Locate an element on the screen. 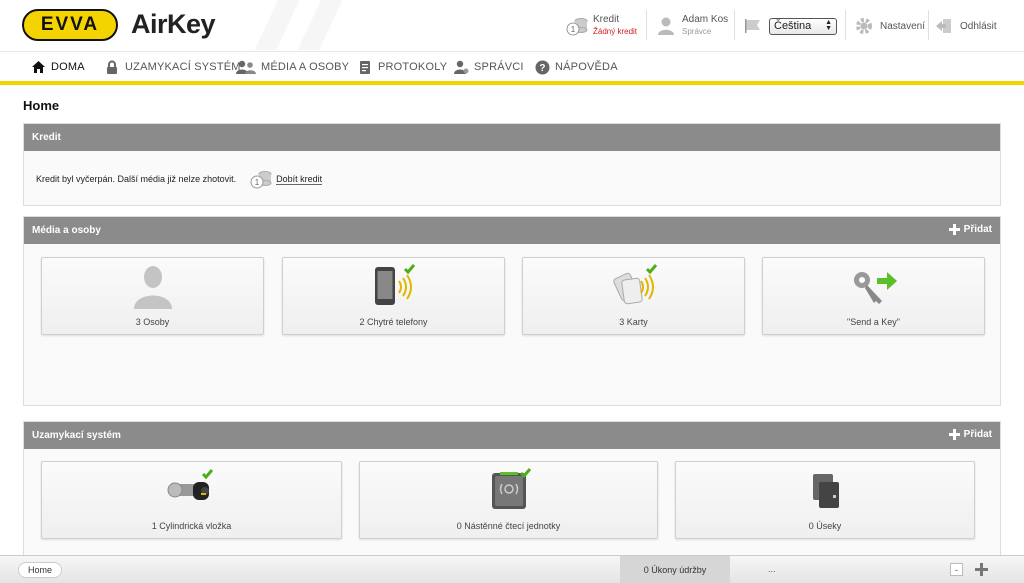  tile-label: 0 Úseky is located at coordinates (825, 526).